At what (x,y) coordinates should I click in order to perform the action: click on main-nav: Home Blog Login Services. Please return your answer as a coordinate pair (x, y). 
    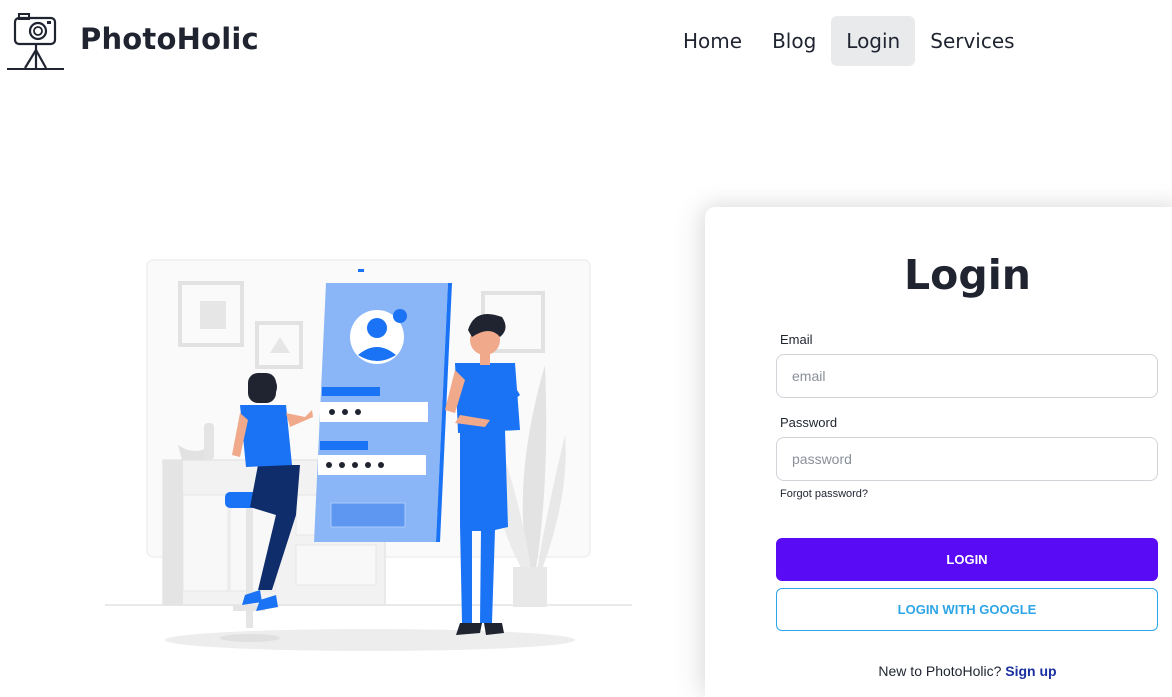
    Looking at the image, I should click on (849, 41).